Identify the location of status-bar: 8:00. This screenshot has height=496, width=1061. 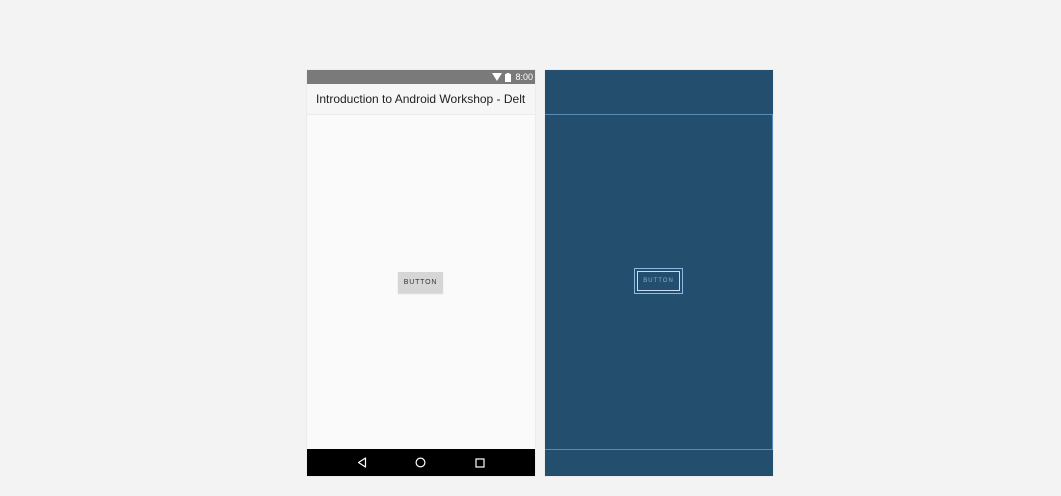
(421, 77).